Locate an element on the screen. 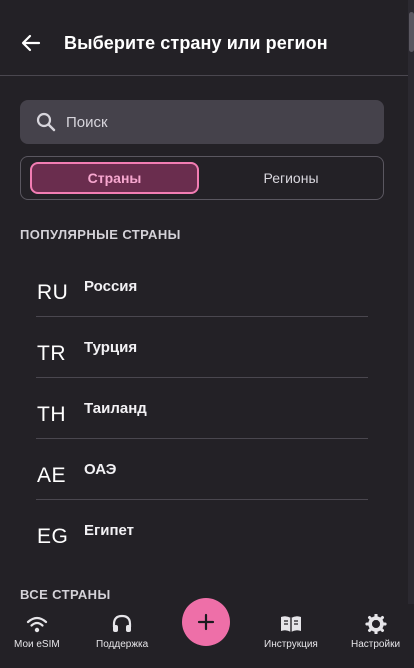  nav-my-esim: Мои eSIM is located at coordinates (37, 632).